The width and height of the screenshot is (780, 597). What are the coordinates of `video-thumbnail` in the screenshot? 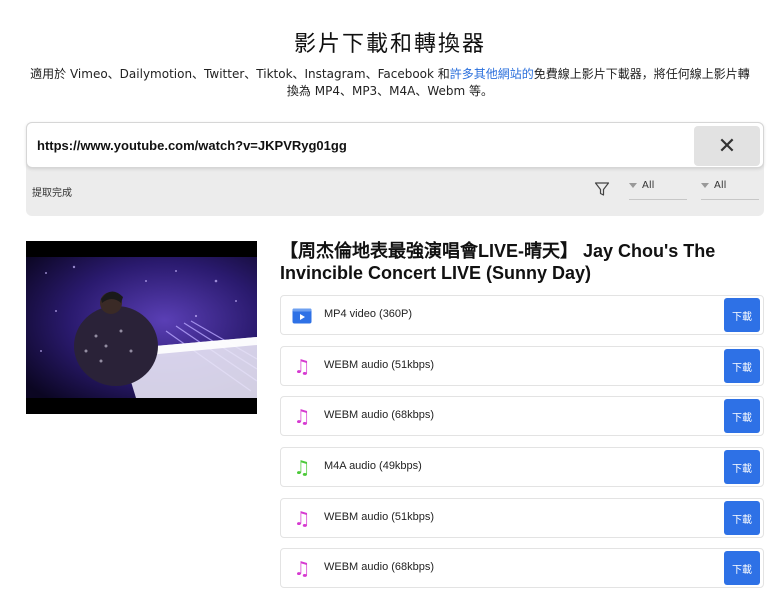 It's located at (141, 327).